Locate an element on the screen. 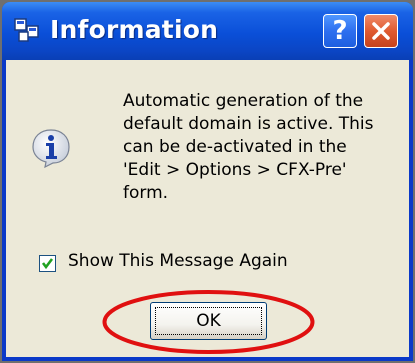  close-icon is located at coordinates (381, 31).